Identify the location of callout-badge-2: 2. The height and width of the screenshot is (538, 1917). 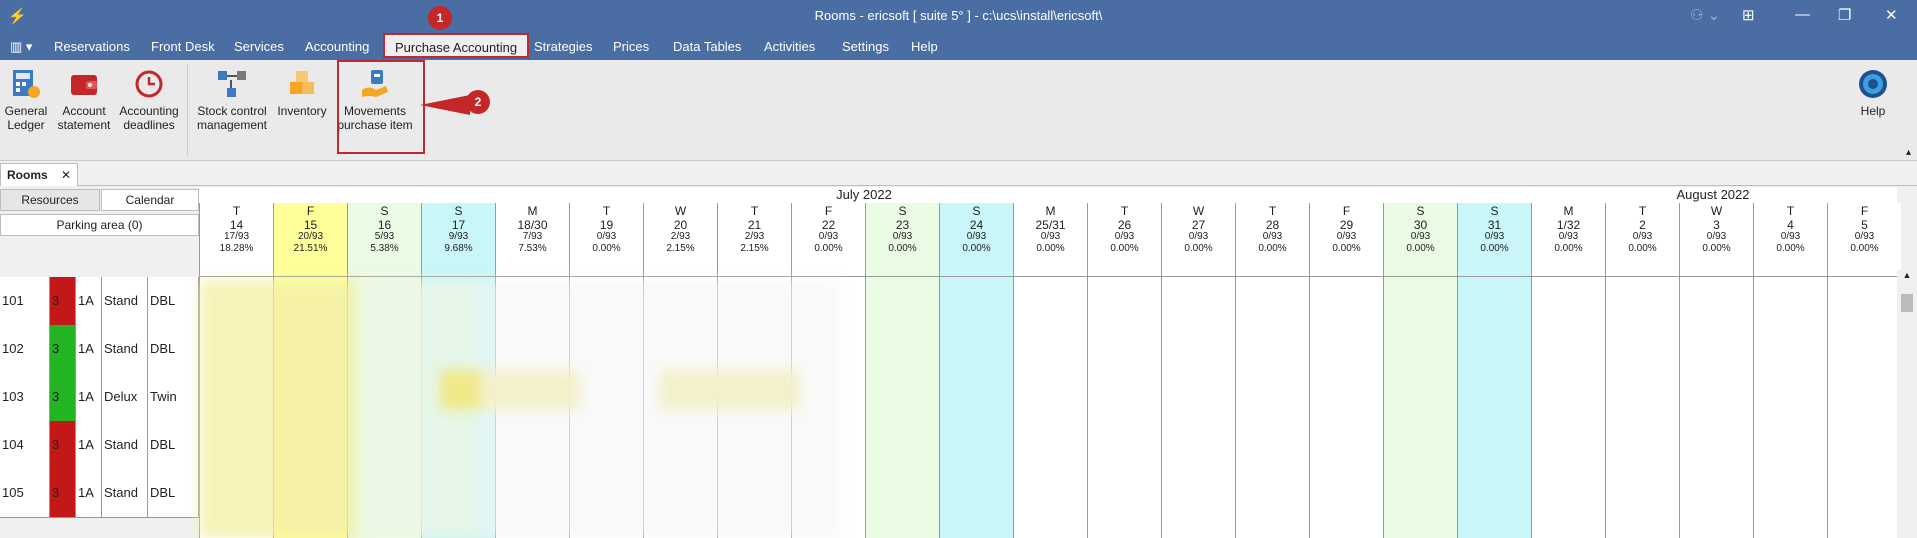
(478, 102).